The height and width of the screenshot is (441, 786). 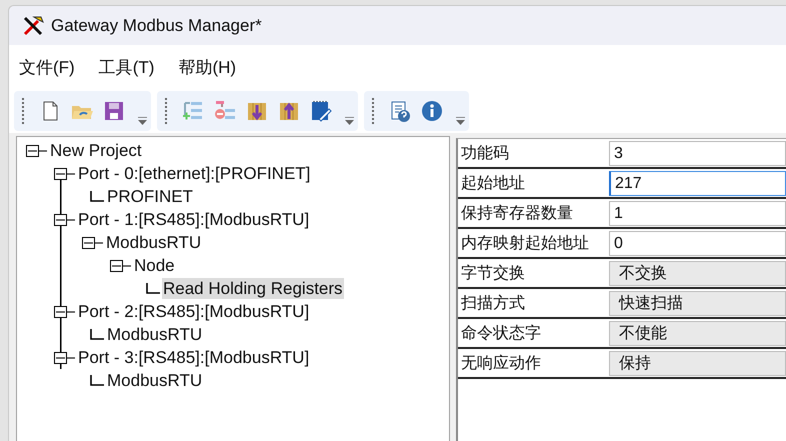 What do you see at coordinates (134, 67) in the screenshot?
I see `menu-item: 工具(T)` at bounding box center [134, 67].